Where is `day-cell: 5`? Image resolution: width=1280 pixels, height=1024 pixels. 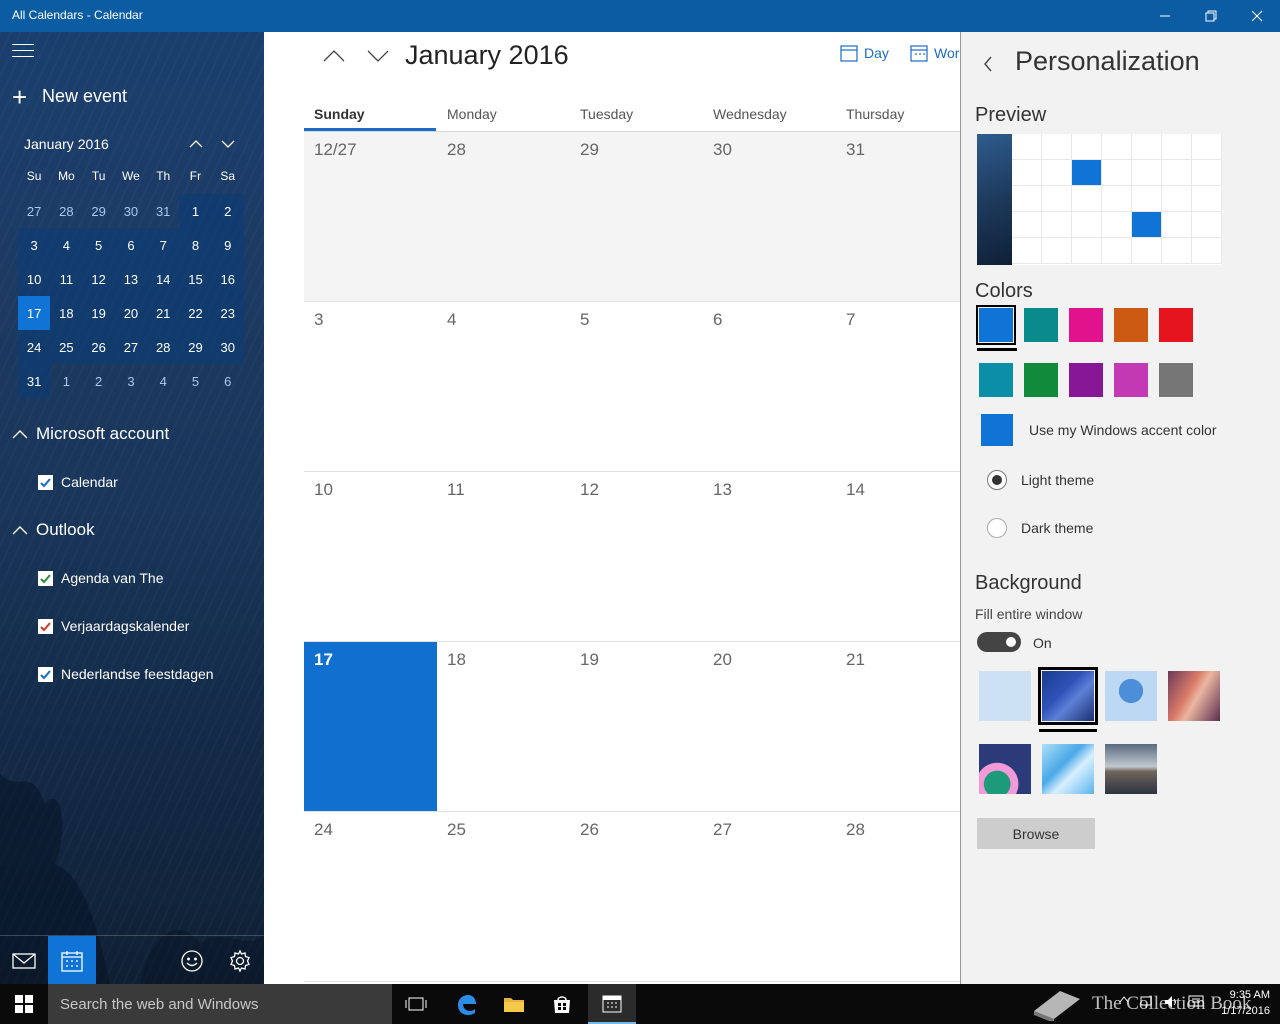
day-cell: 5 is located at coordinates (636, 386).